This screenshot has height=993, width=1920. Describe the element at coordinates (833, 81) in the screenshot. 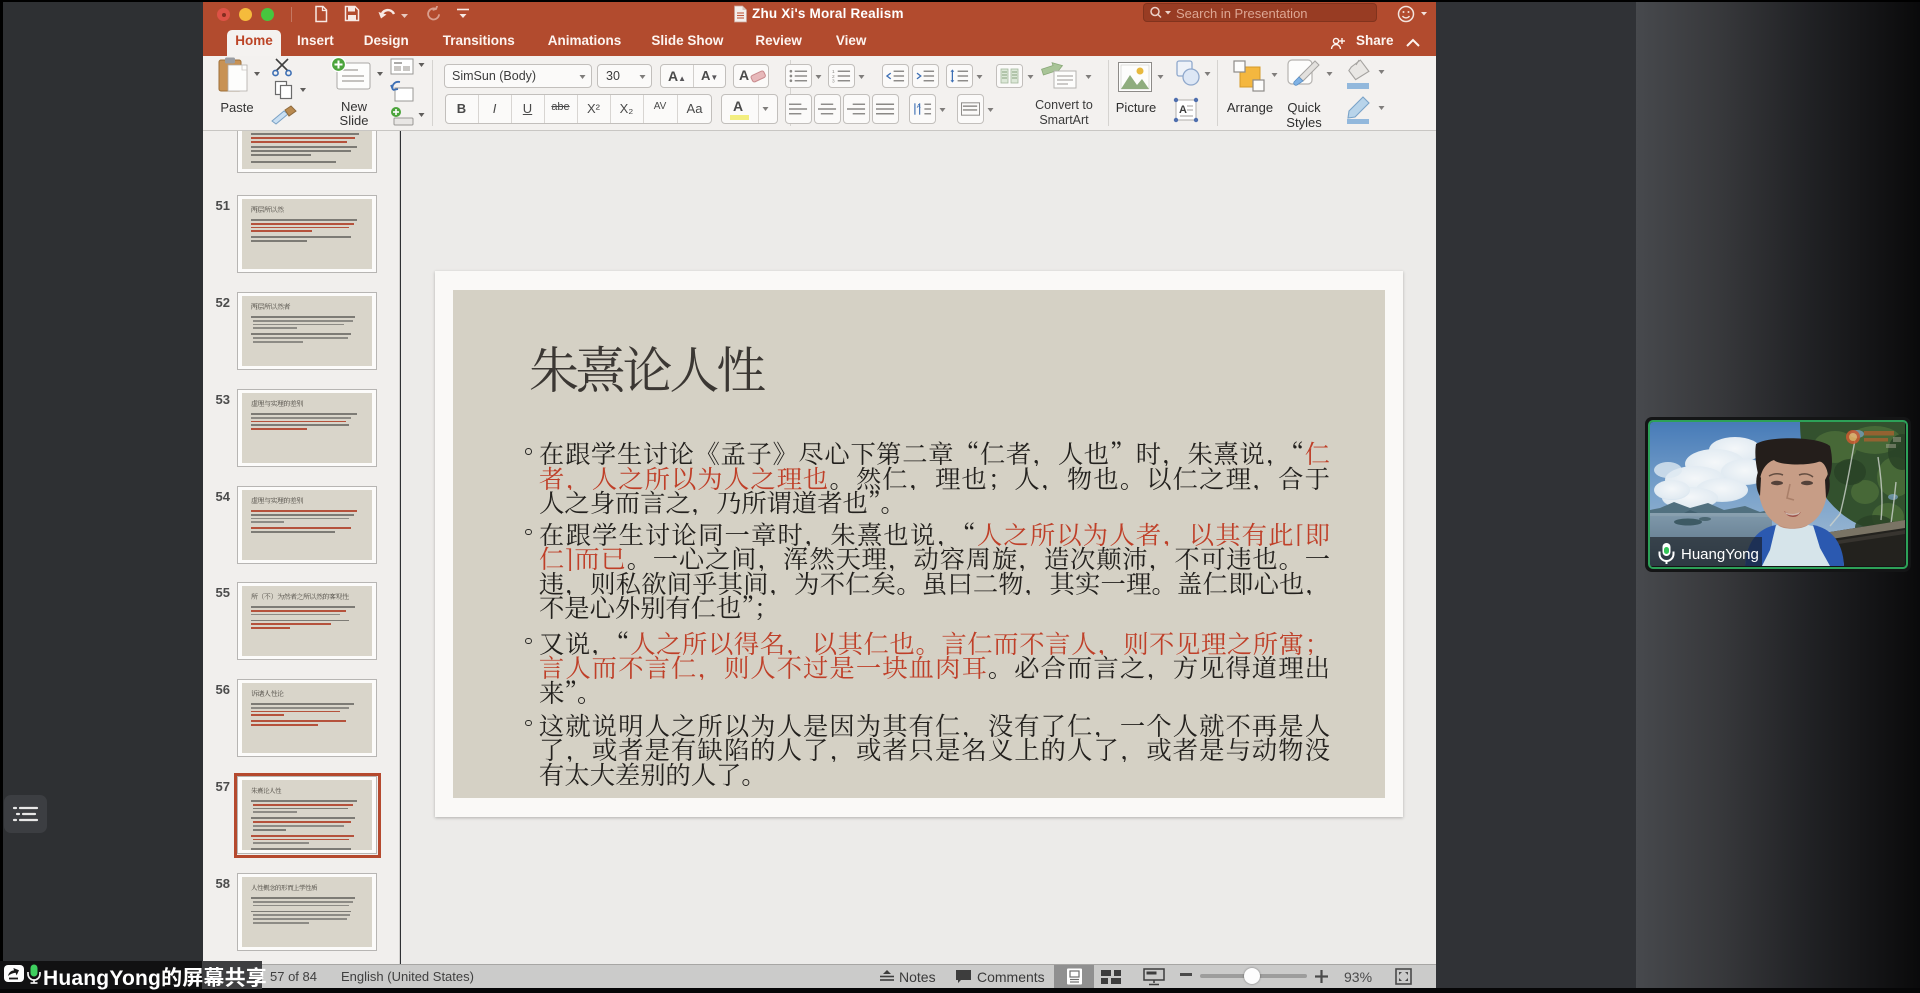

I see `svg-text: 3` at that location.